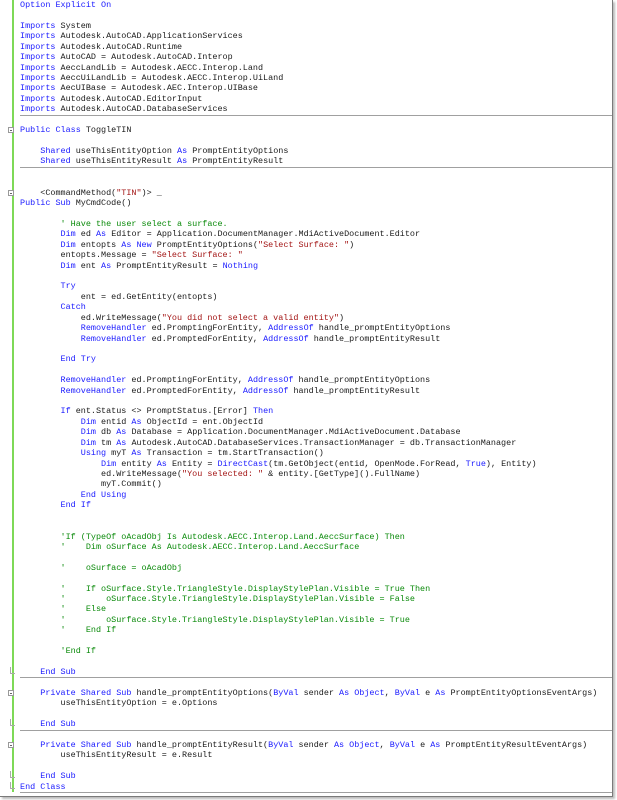  Describe the element at coordinates (316, 286) in the screenshot. I see `code-line: Try` at that location.